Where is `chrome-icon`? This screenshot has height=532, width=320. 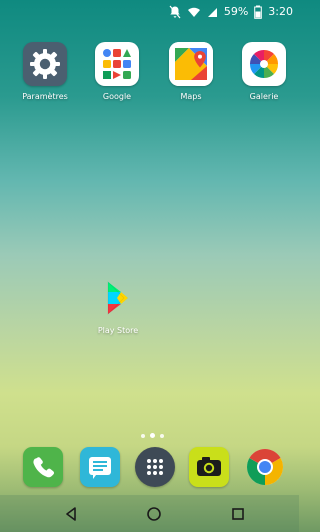 chrome-icon is located at coordinates (265, 467).